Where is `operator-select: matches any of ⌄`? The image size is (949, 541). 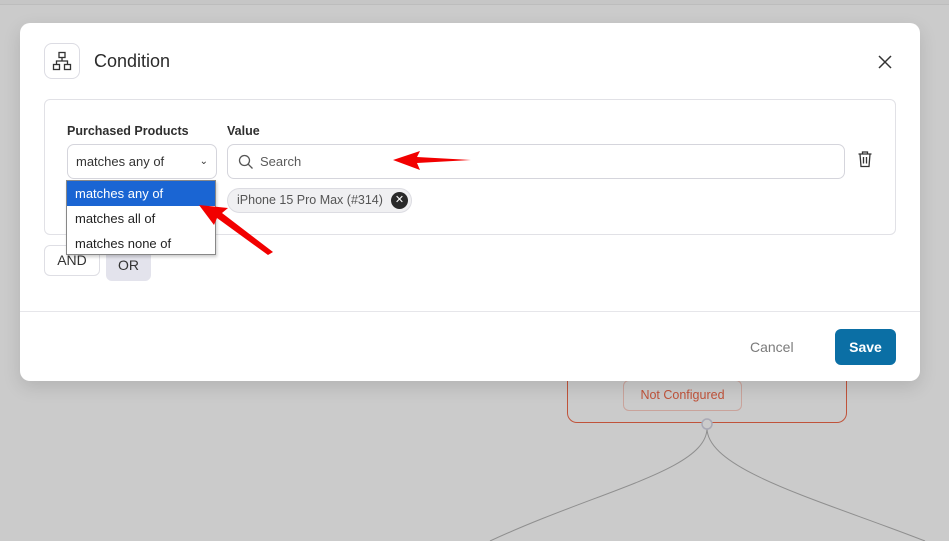
operator-select: matches any of ⌄ is located at coordinates (142, 161).